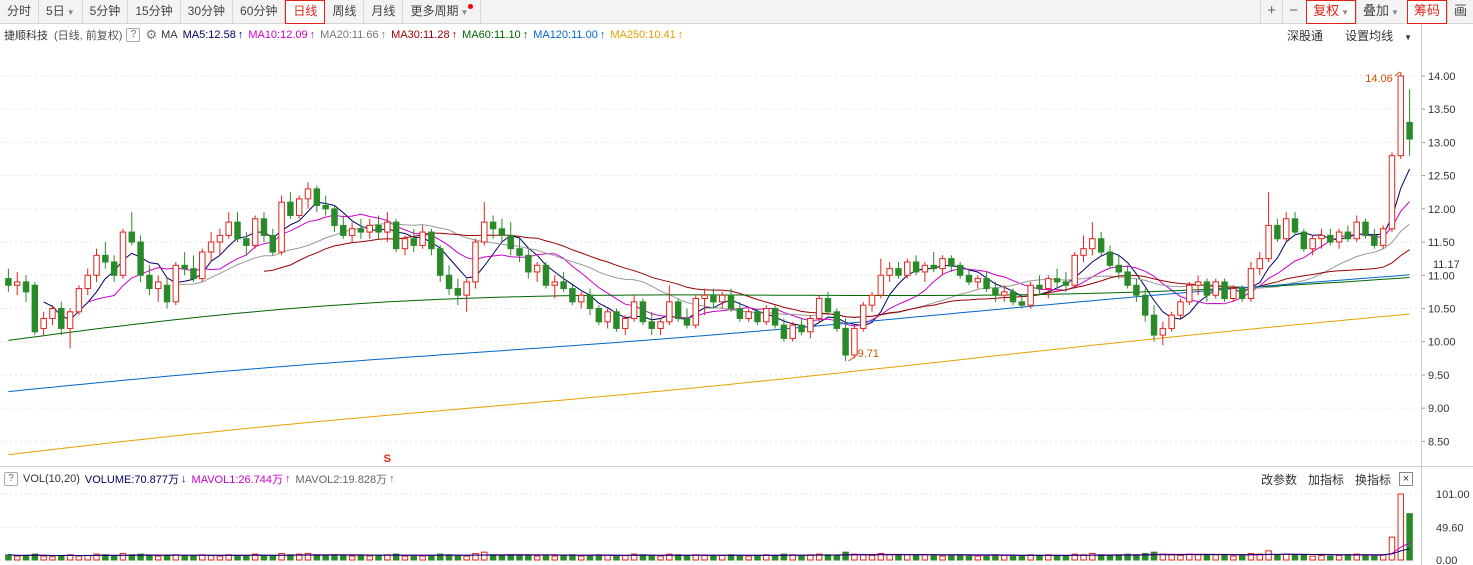 This screenshot has height=565, width=1473. I want to click on ma-text: MA120:11.00, so click(565, 35).